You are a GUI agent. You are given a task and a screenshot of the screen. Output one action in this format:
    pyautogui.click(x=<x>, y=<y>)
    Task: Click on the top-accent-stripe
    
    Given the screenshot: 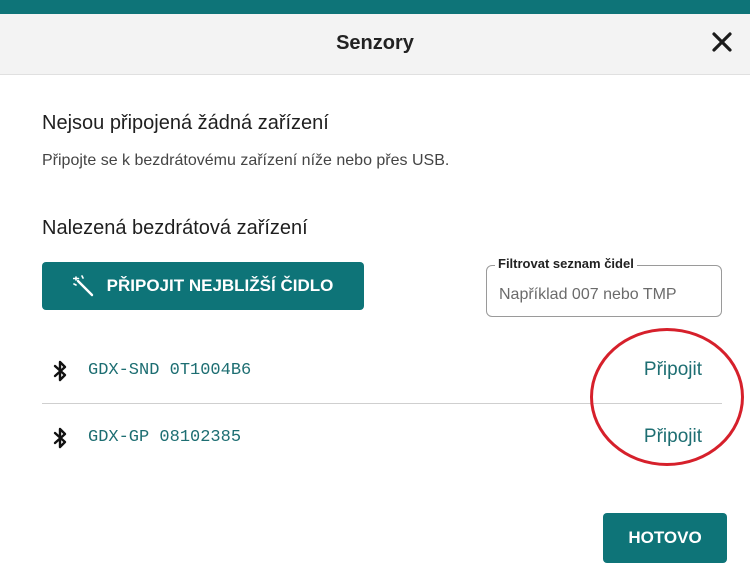 What is the action you would take?
    pyautogui.click(x=375, y=7)
    